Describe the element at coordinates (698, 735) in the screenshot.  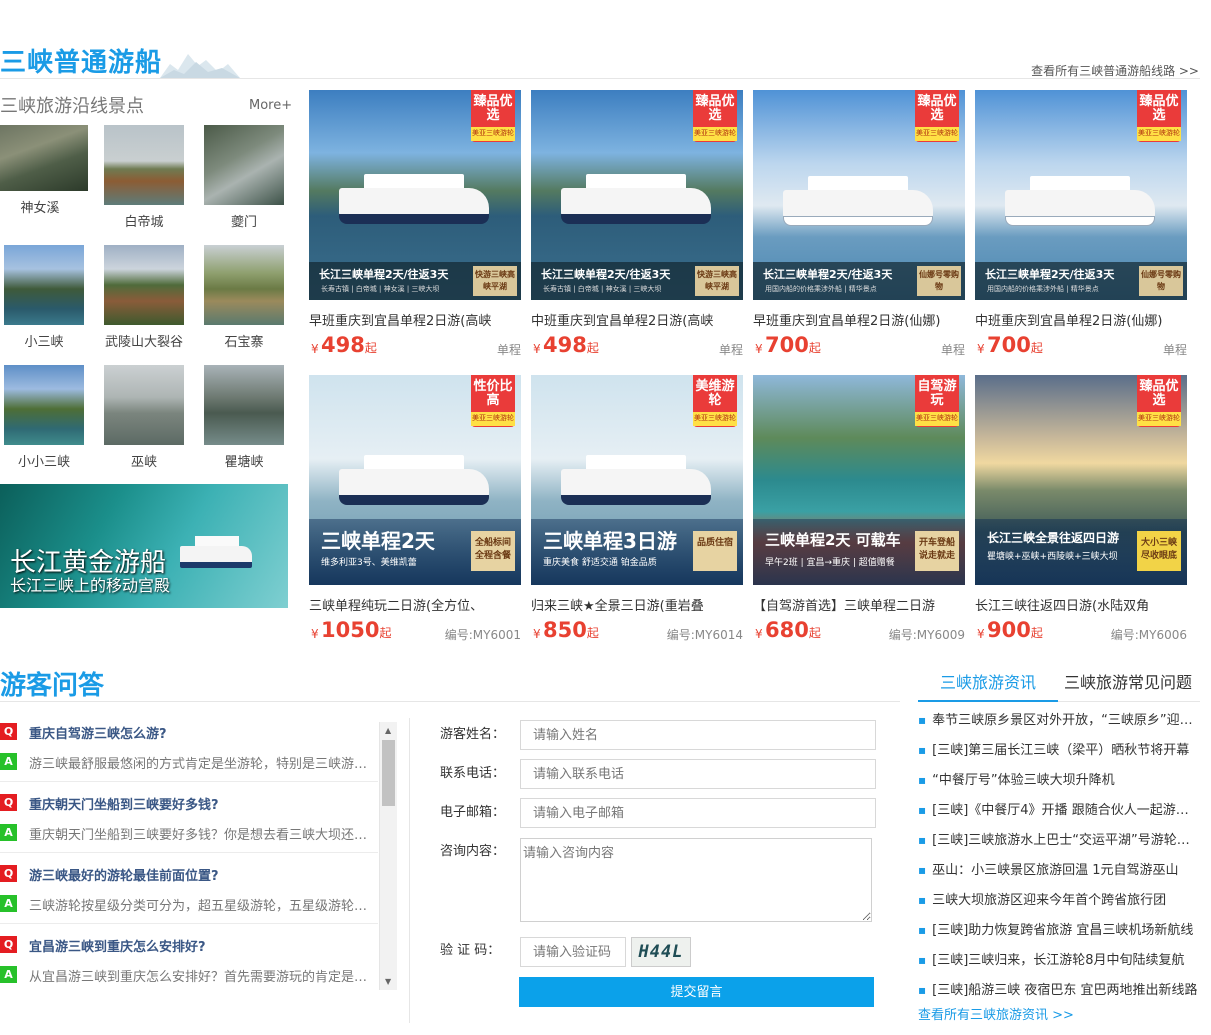
I see `name-input` at that location.